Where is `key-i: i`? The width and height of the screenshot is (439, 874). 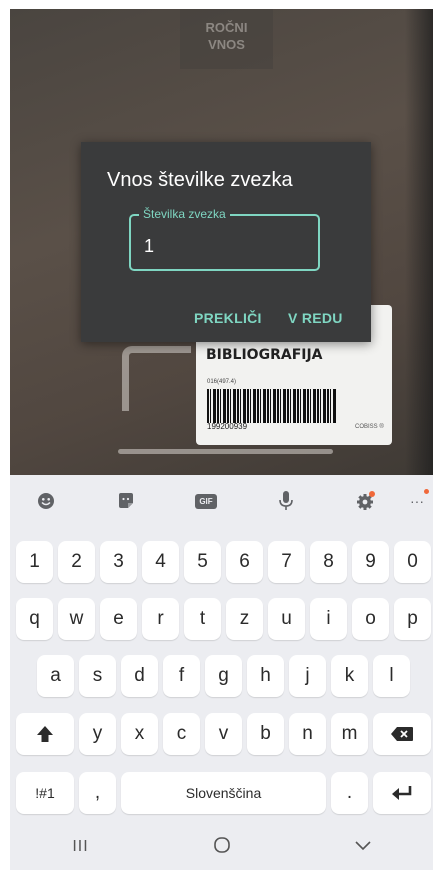
key-i: i is located at coordinates (328, 619).